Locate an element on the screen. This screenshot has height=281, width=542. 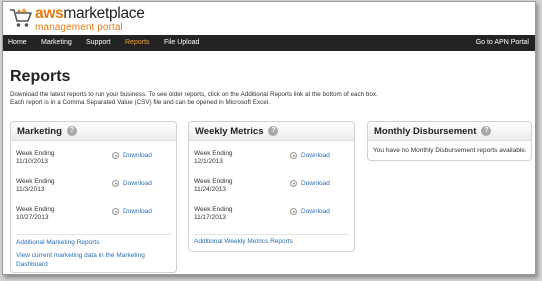
logo-subtitle: management portal is located at coordinates (79, 27).